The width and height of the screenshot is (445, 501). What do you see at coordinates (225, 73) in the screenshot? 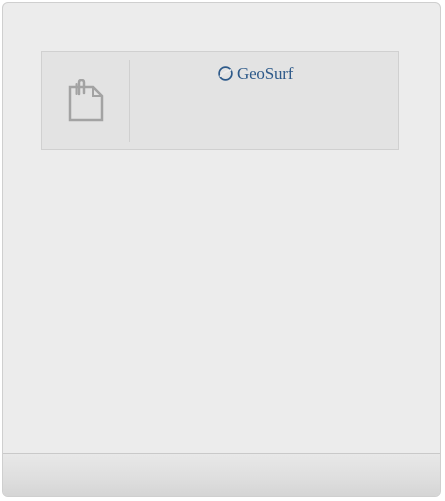
I see `geosurf-logo-icon` at bounding box center [225, 73].